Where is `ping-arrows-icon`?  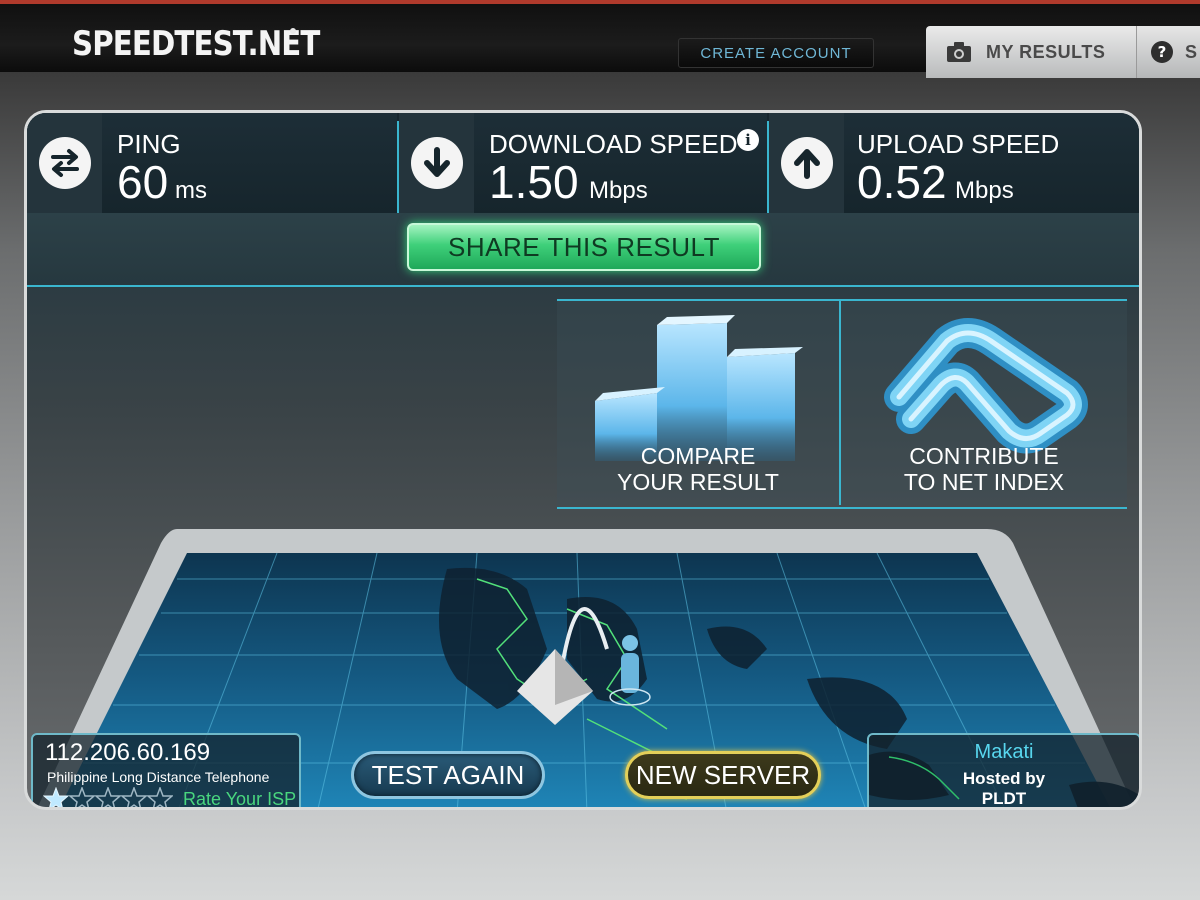
ping-arrows-icon is located at coordinates (64, 163).